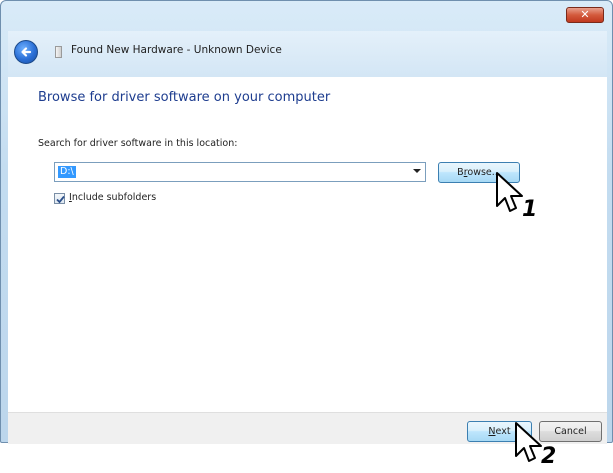 The height and width of the screenshot is (473, 613). Describe the element at coordinates (67, 172) in the screenshot. I see `location-value: D:\` at that location.